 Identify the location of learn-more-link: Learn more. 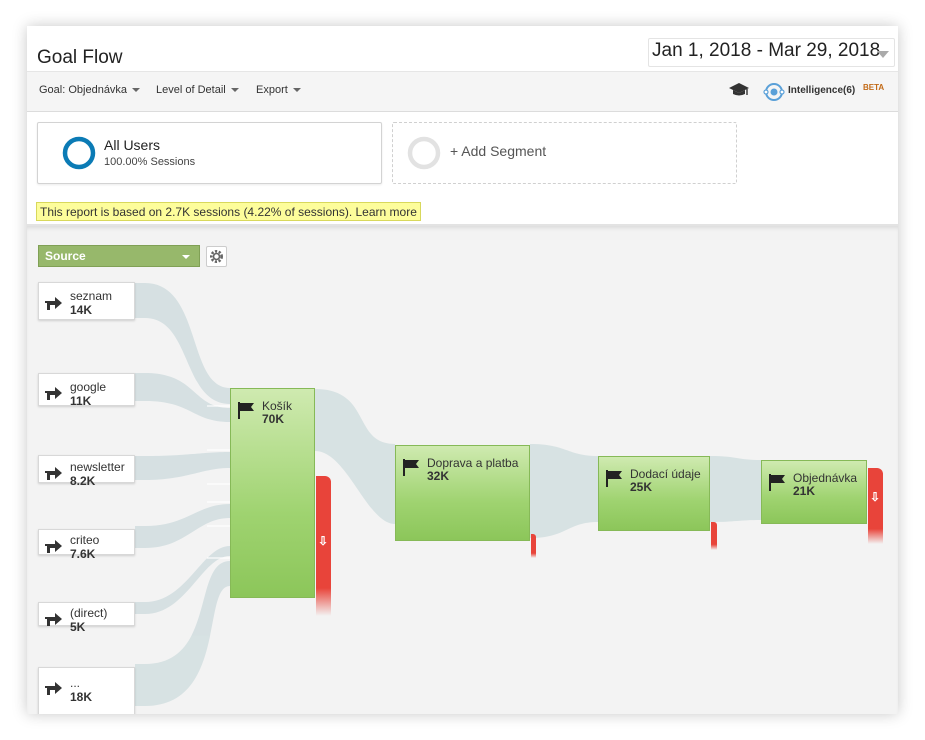
(386, 212).